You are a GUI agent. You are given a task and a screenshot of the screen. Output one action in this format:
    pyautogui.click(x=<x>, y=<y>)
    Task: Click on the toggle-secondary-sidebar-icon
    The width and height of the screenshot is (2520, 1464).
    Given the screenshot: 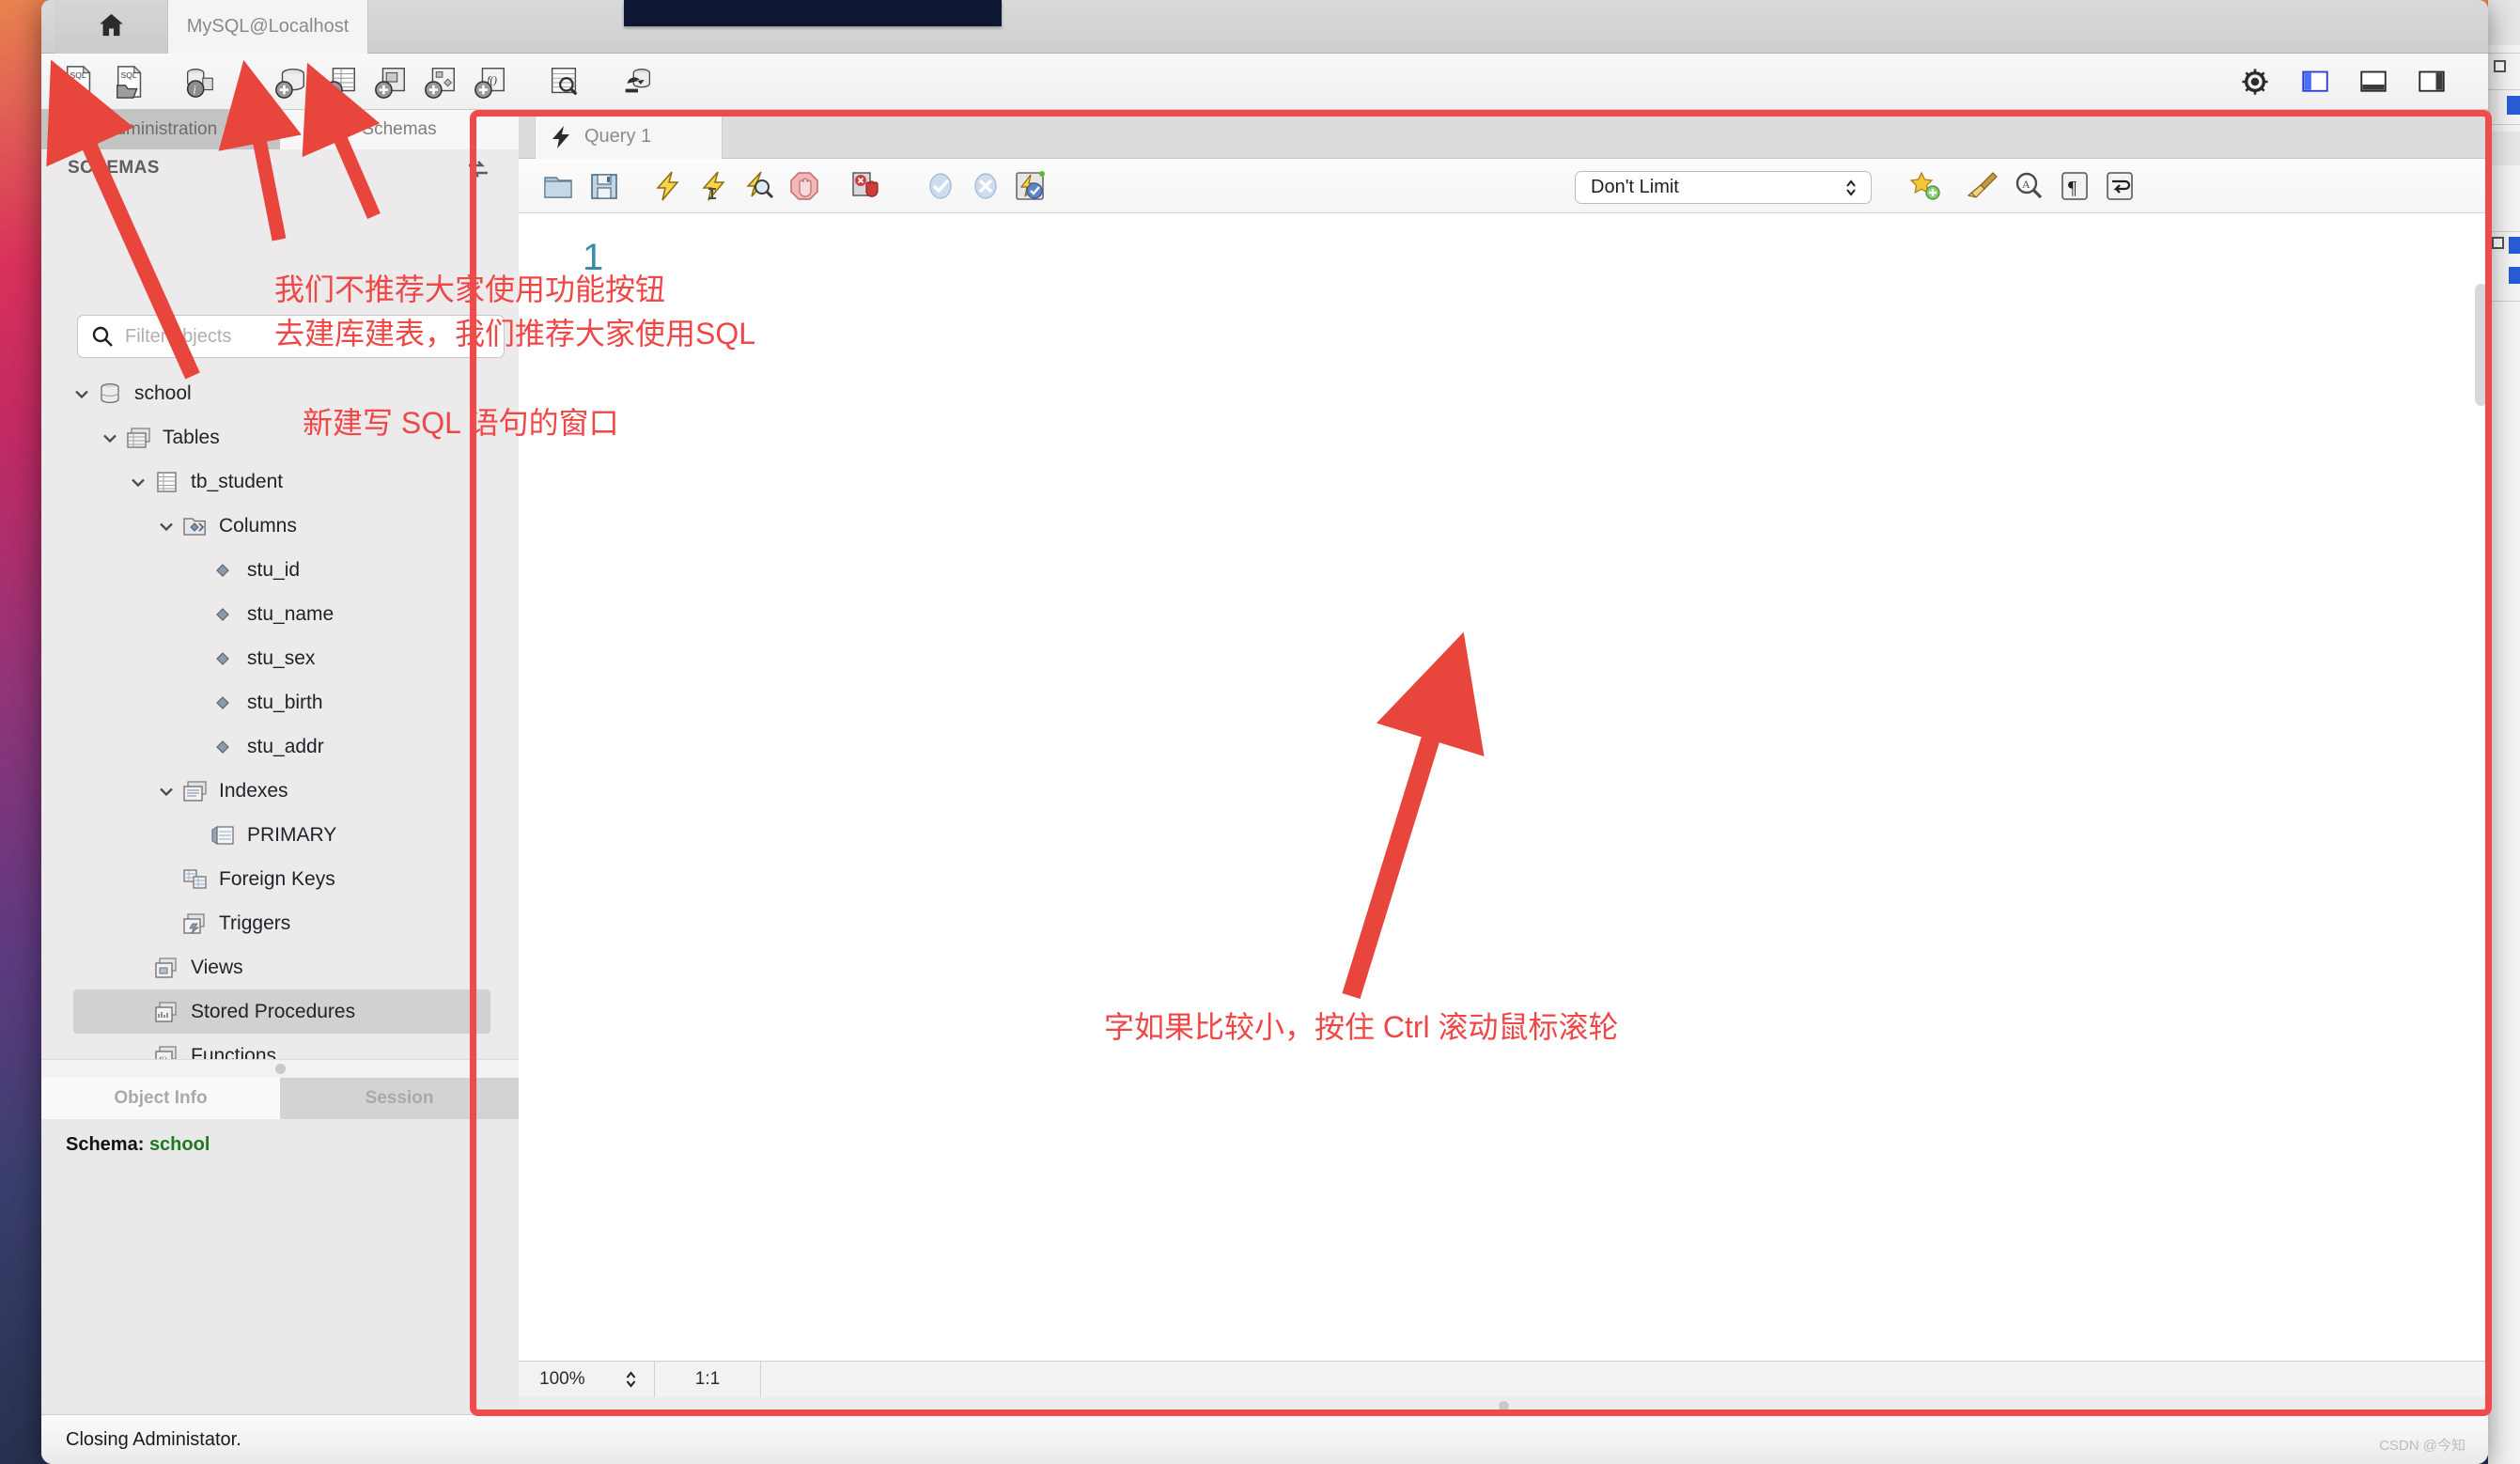 What is the action you would take?
    pyautogui.click(x=2431, y=81)
    